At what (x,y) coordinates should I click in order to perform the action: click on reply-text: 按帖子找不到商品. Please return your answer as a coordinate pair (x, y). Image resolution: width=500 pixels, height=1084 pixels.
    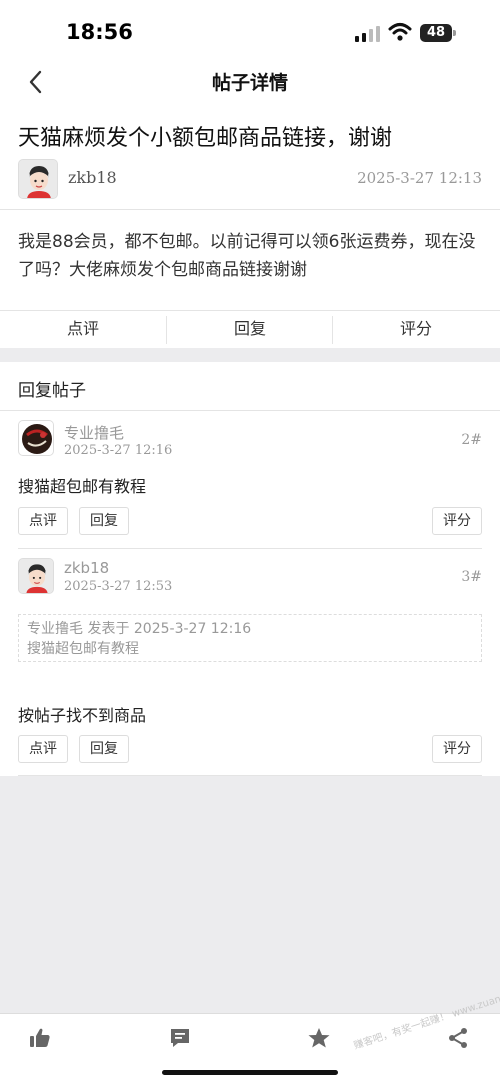
    Looking at the image, I should click on (82, 715).